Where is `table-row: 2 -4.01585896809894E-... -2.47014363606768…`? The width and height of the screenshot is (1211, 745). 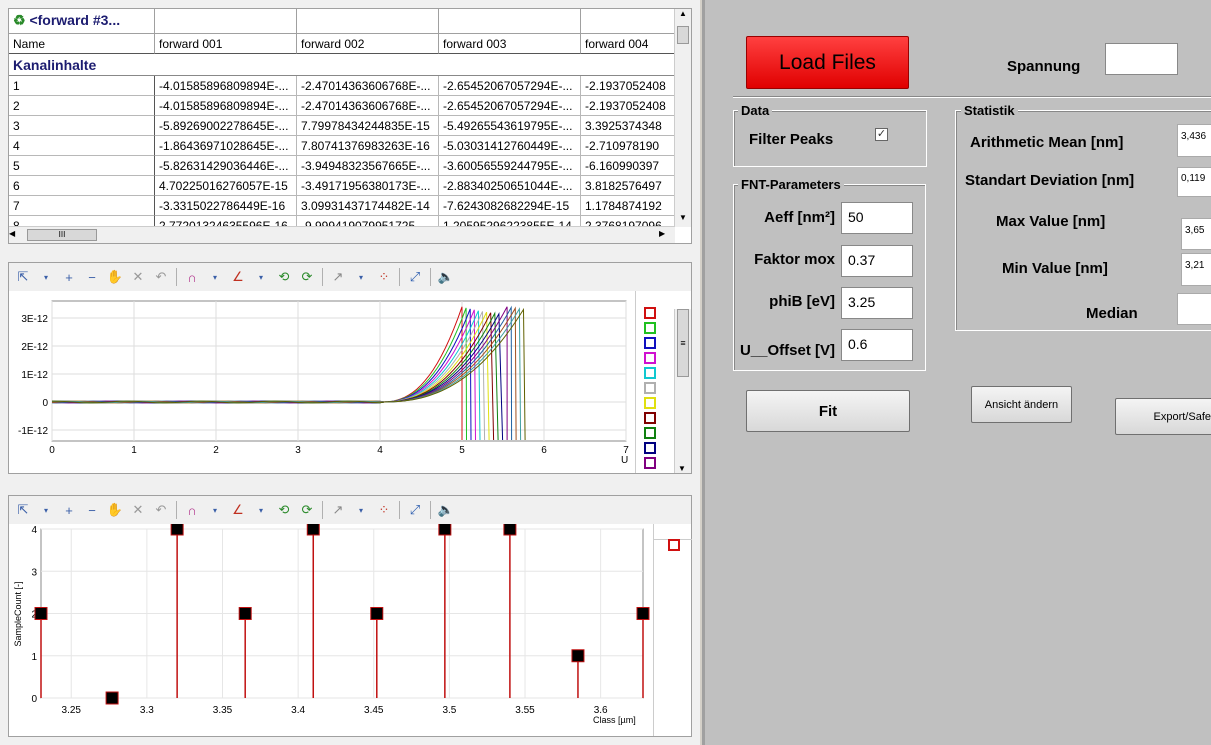
table-row: 2 -4.01585896809894E-... -2.47014363606768… is located at coordinates (342, 106).